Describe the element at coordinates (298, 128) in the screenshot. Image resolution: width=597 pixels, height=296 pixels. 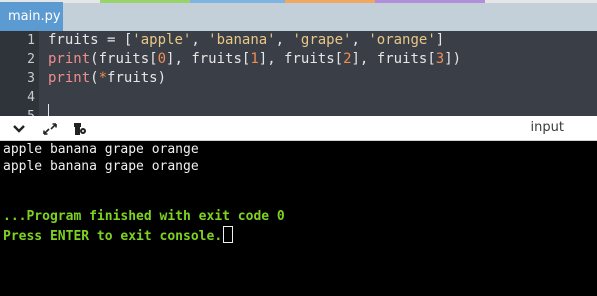
I see `console-toolbar: input` at that location.